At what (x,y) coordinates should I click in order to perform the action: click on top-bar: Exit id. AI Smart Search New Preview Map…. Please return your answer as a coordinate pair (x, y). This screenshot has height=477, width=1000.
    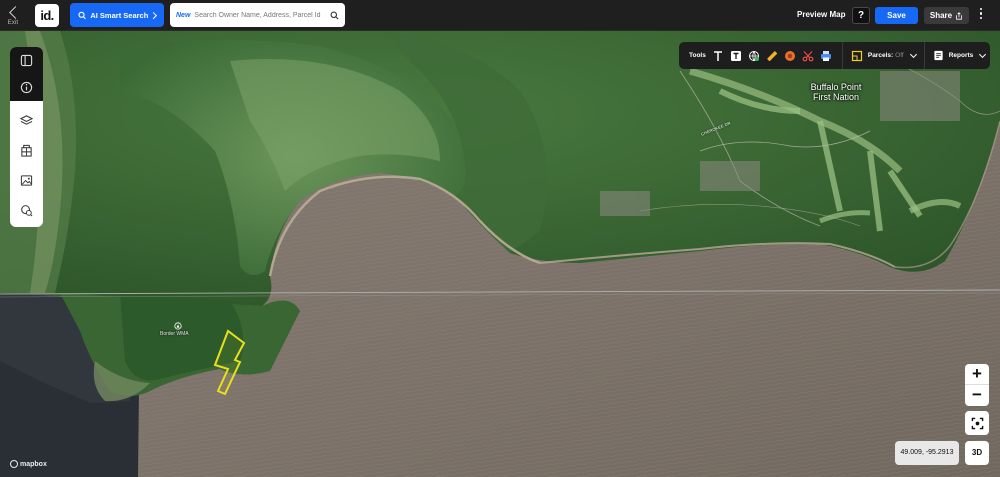
    Looking at the image, I should click on (500, 15).